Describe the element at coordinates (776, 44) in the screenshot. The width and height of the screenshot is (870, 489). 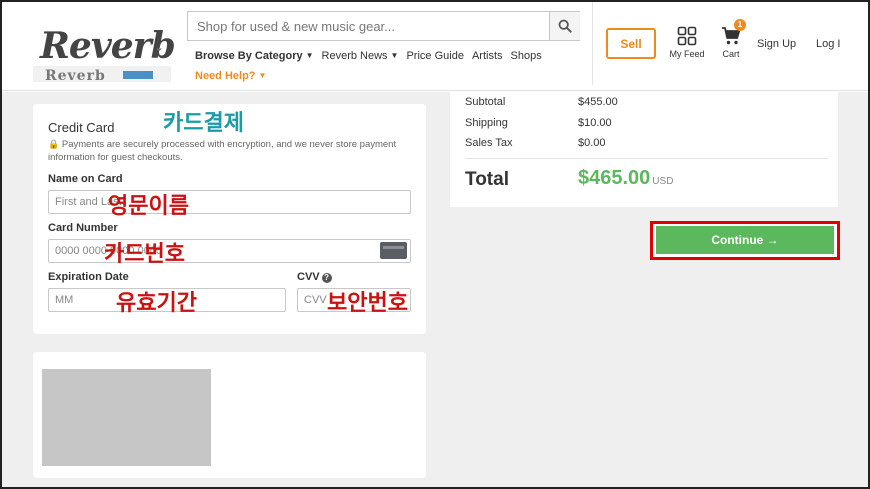
I see `sign-up-link: Sign Up` at that location.